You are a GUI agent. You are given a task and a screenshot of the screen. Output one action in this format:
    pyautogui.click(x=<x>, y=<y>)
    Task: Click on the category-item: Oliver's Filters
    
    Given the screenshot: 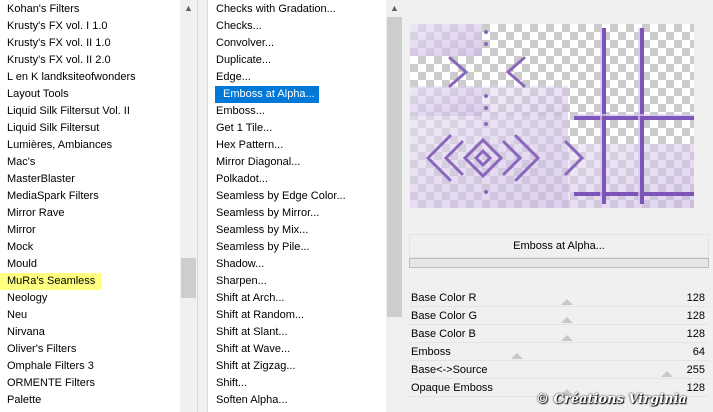 What is the action you would take?
    pyautogui.click(x=68, y=349)
    